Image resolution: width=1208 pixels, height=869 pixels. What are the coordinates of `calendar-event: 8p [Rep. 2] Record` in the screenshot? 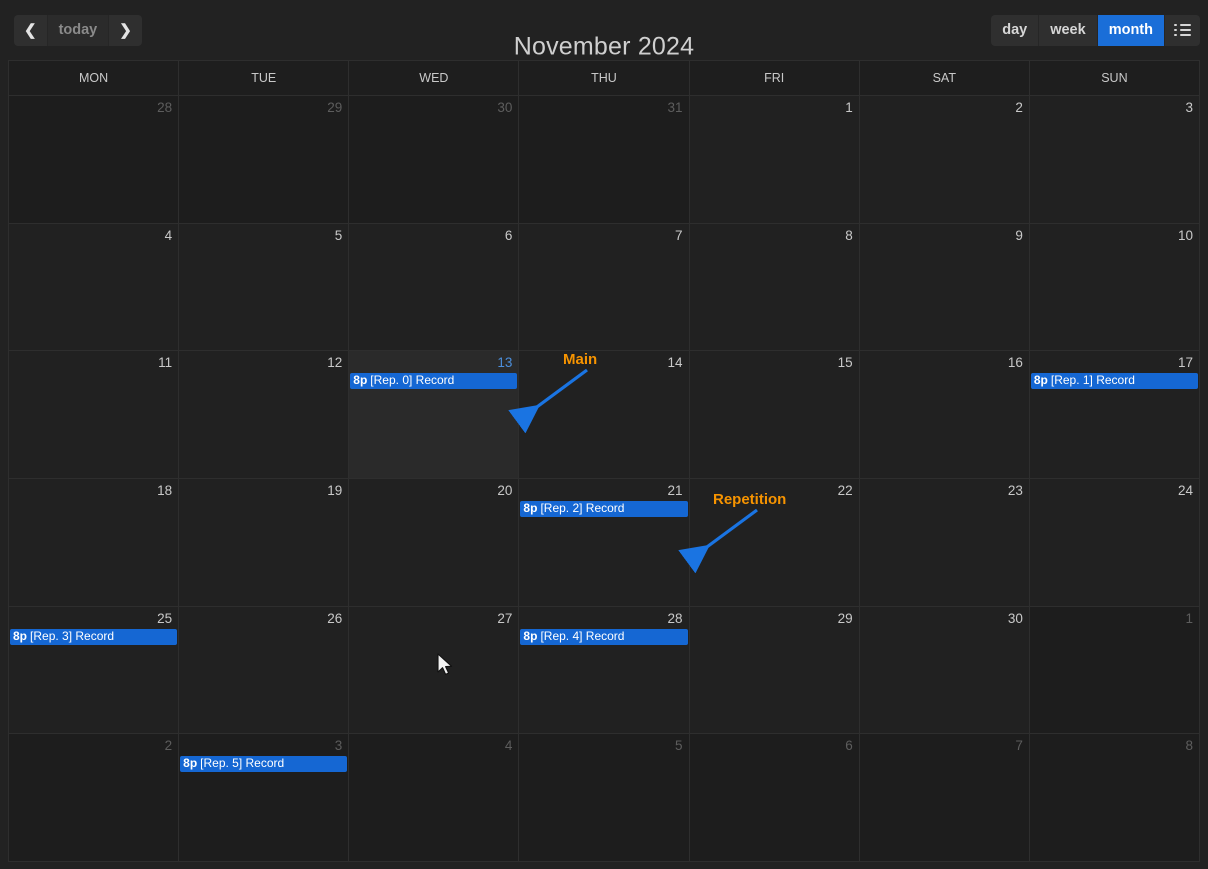 It's located at (604, 509).